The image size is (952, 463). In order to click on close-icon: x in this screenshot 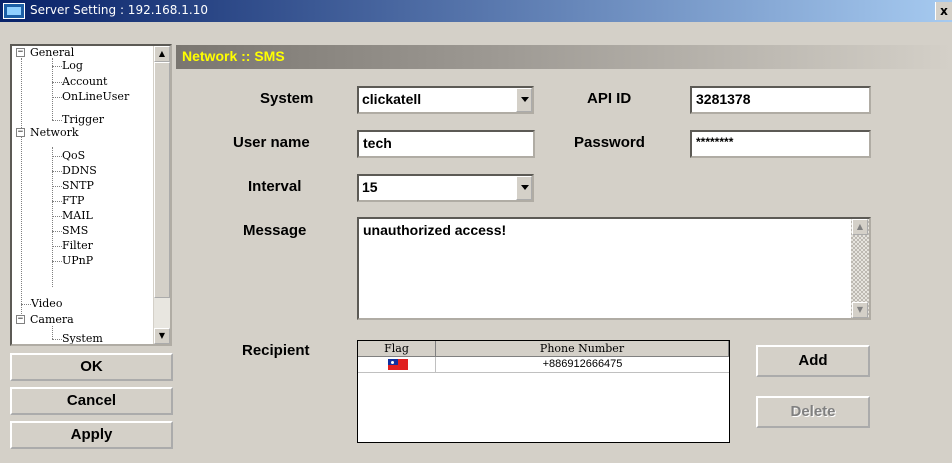, I will do `click(944, 11)`.